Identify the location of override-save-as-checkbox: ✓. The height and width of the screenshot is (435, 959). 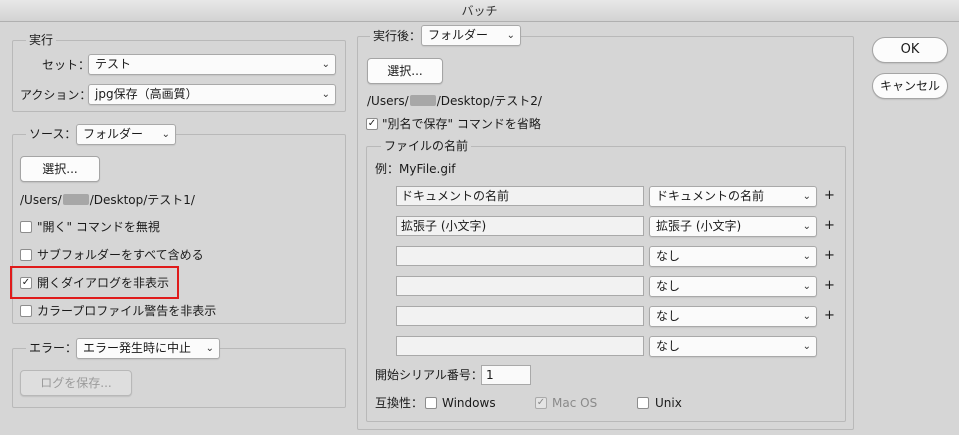
(372, 124).